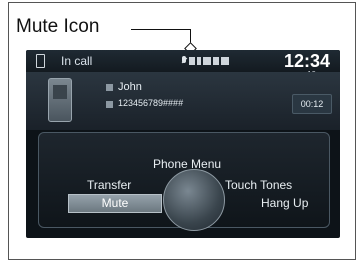 The image size is (359, 270). What do you see at coordinates (58, 26) in the screenshot?
I see `callout-label: Mute Icon` at bounding box center [58, 26].